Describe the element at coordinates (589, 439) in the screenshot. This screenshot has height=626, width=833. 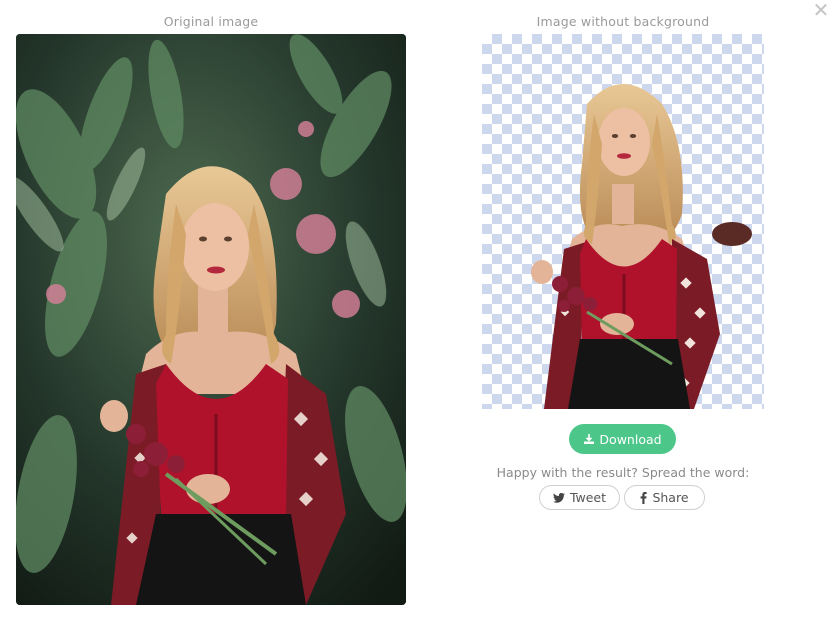
I see `download-icon` at that location.